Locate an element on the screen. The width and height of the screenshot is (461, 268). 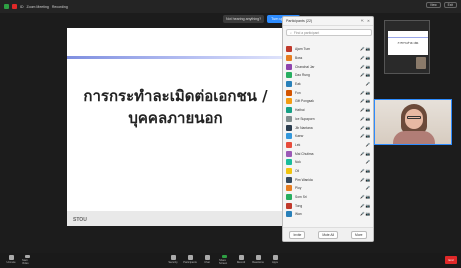
recording-icon is located at coordinates (14, 6).